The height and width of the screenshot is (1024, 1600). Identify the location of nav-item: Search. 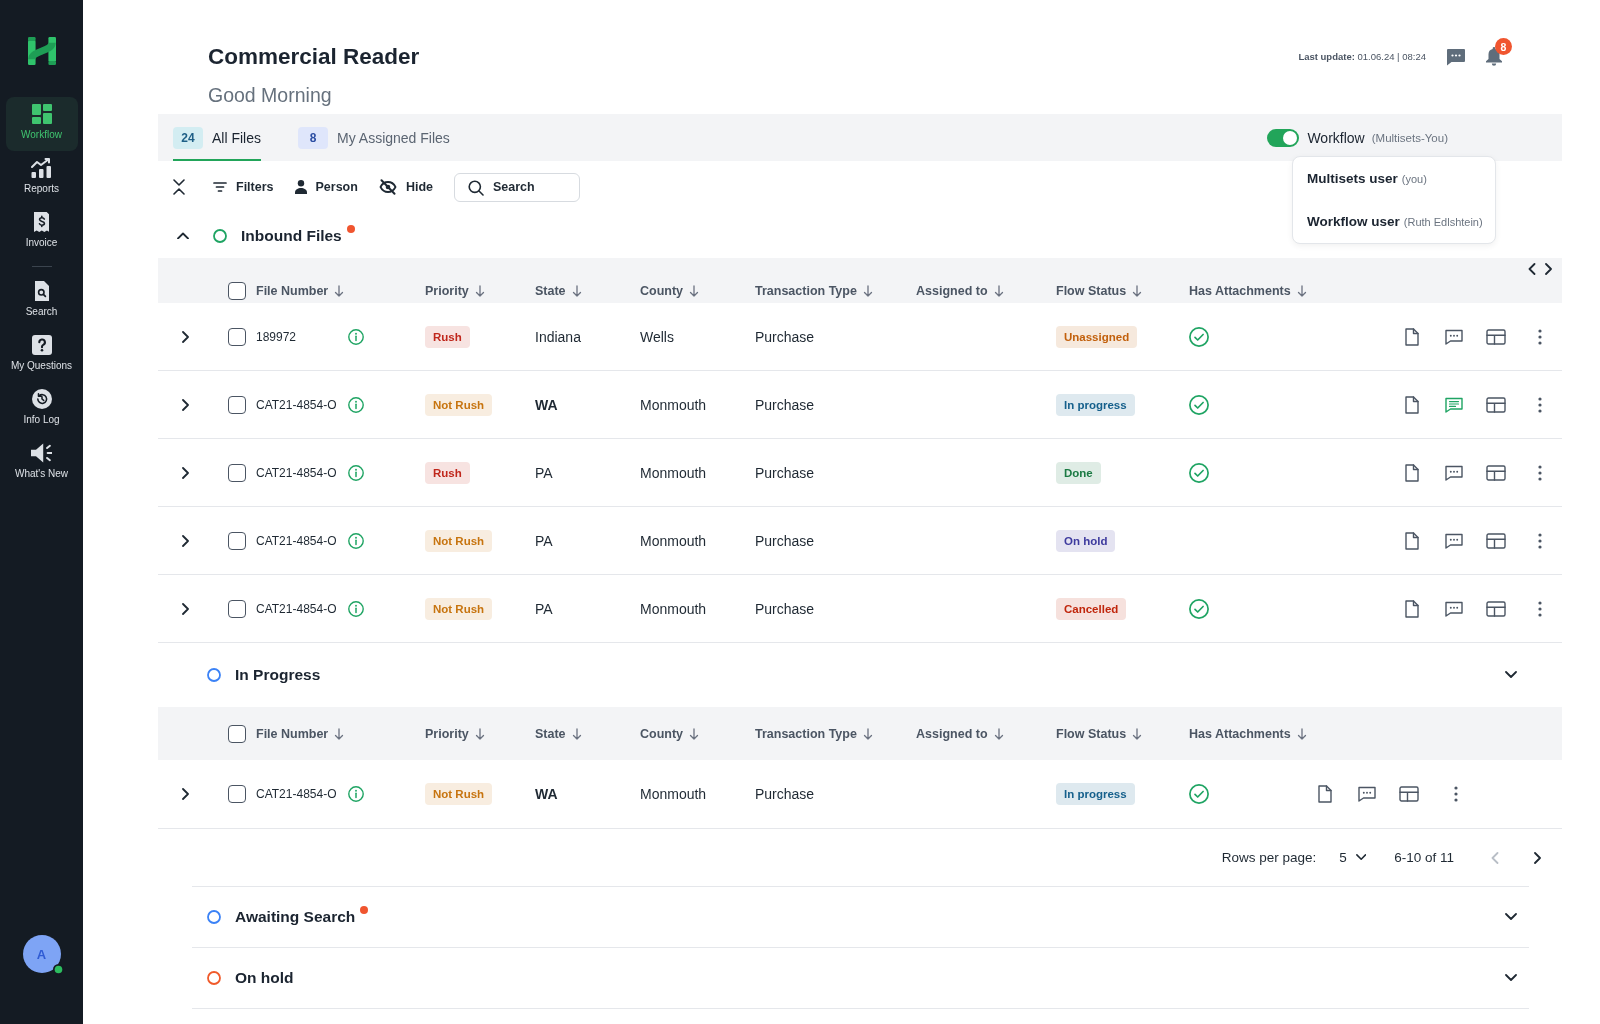
(41, 301).